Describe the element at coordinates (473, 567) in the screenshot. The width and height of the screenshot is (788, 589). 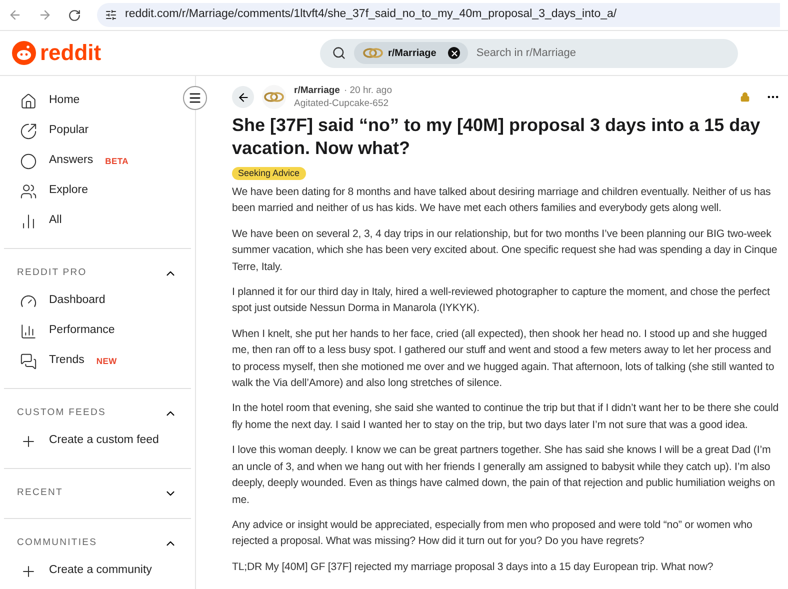
I see `post-paragraph: TL;DR My [40M] GF [37F] rejected my marriage proposal 3 days into a 15 day European trip. What now?` at that location.